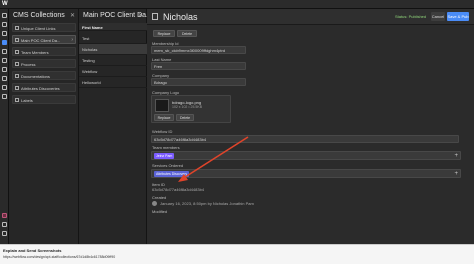 Image resolution: width=474 pixels, height=264 pixels. I want to click on annotation-arrow, so click(213, 159).